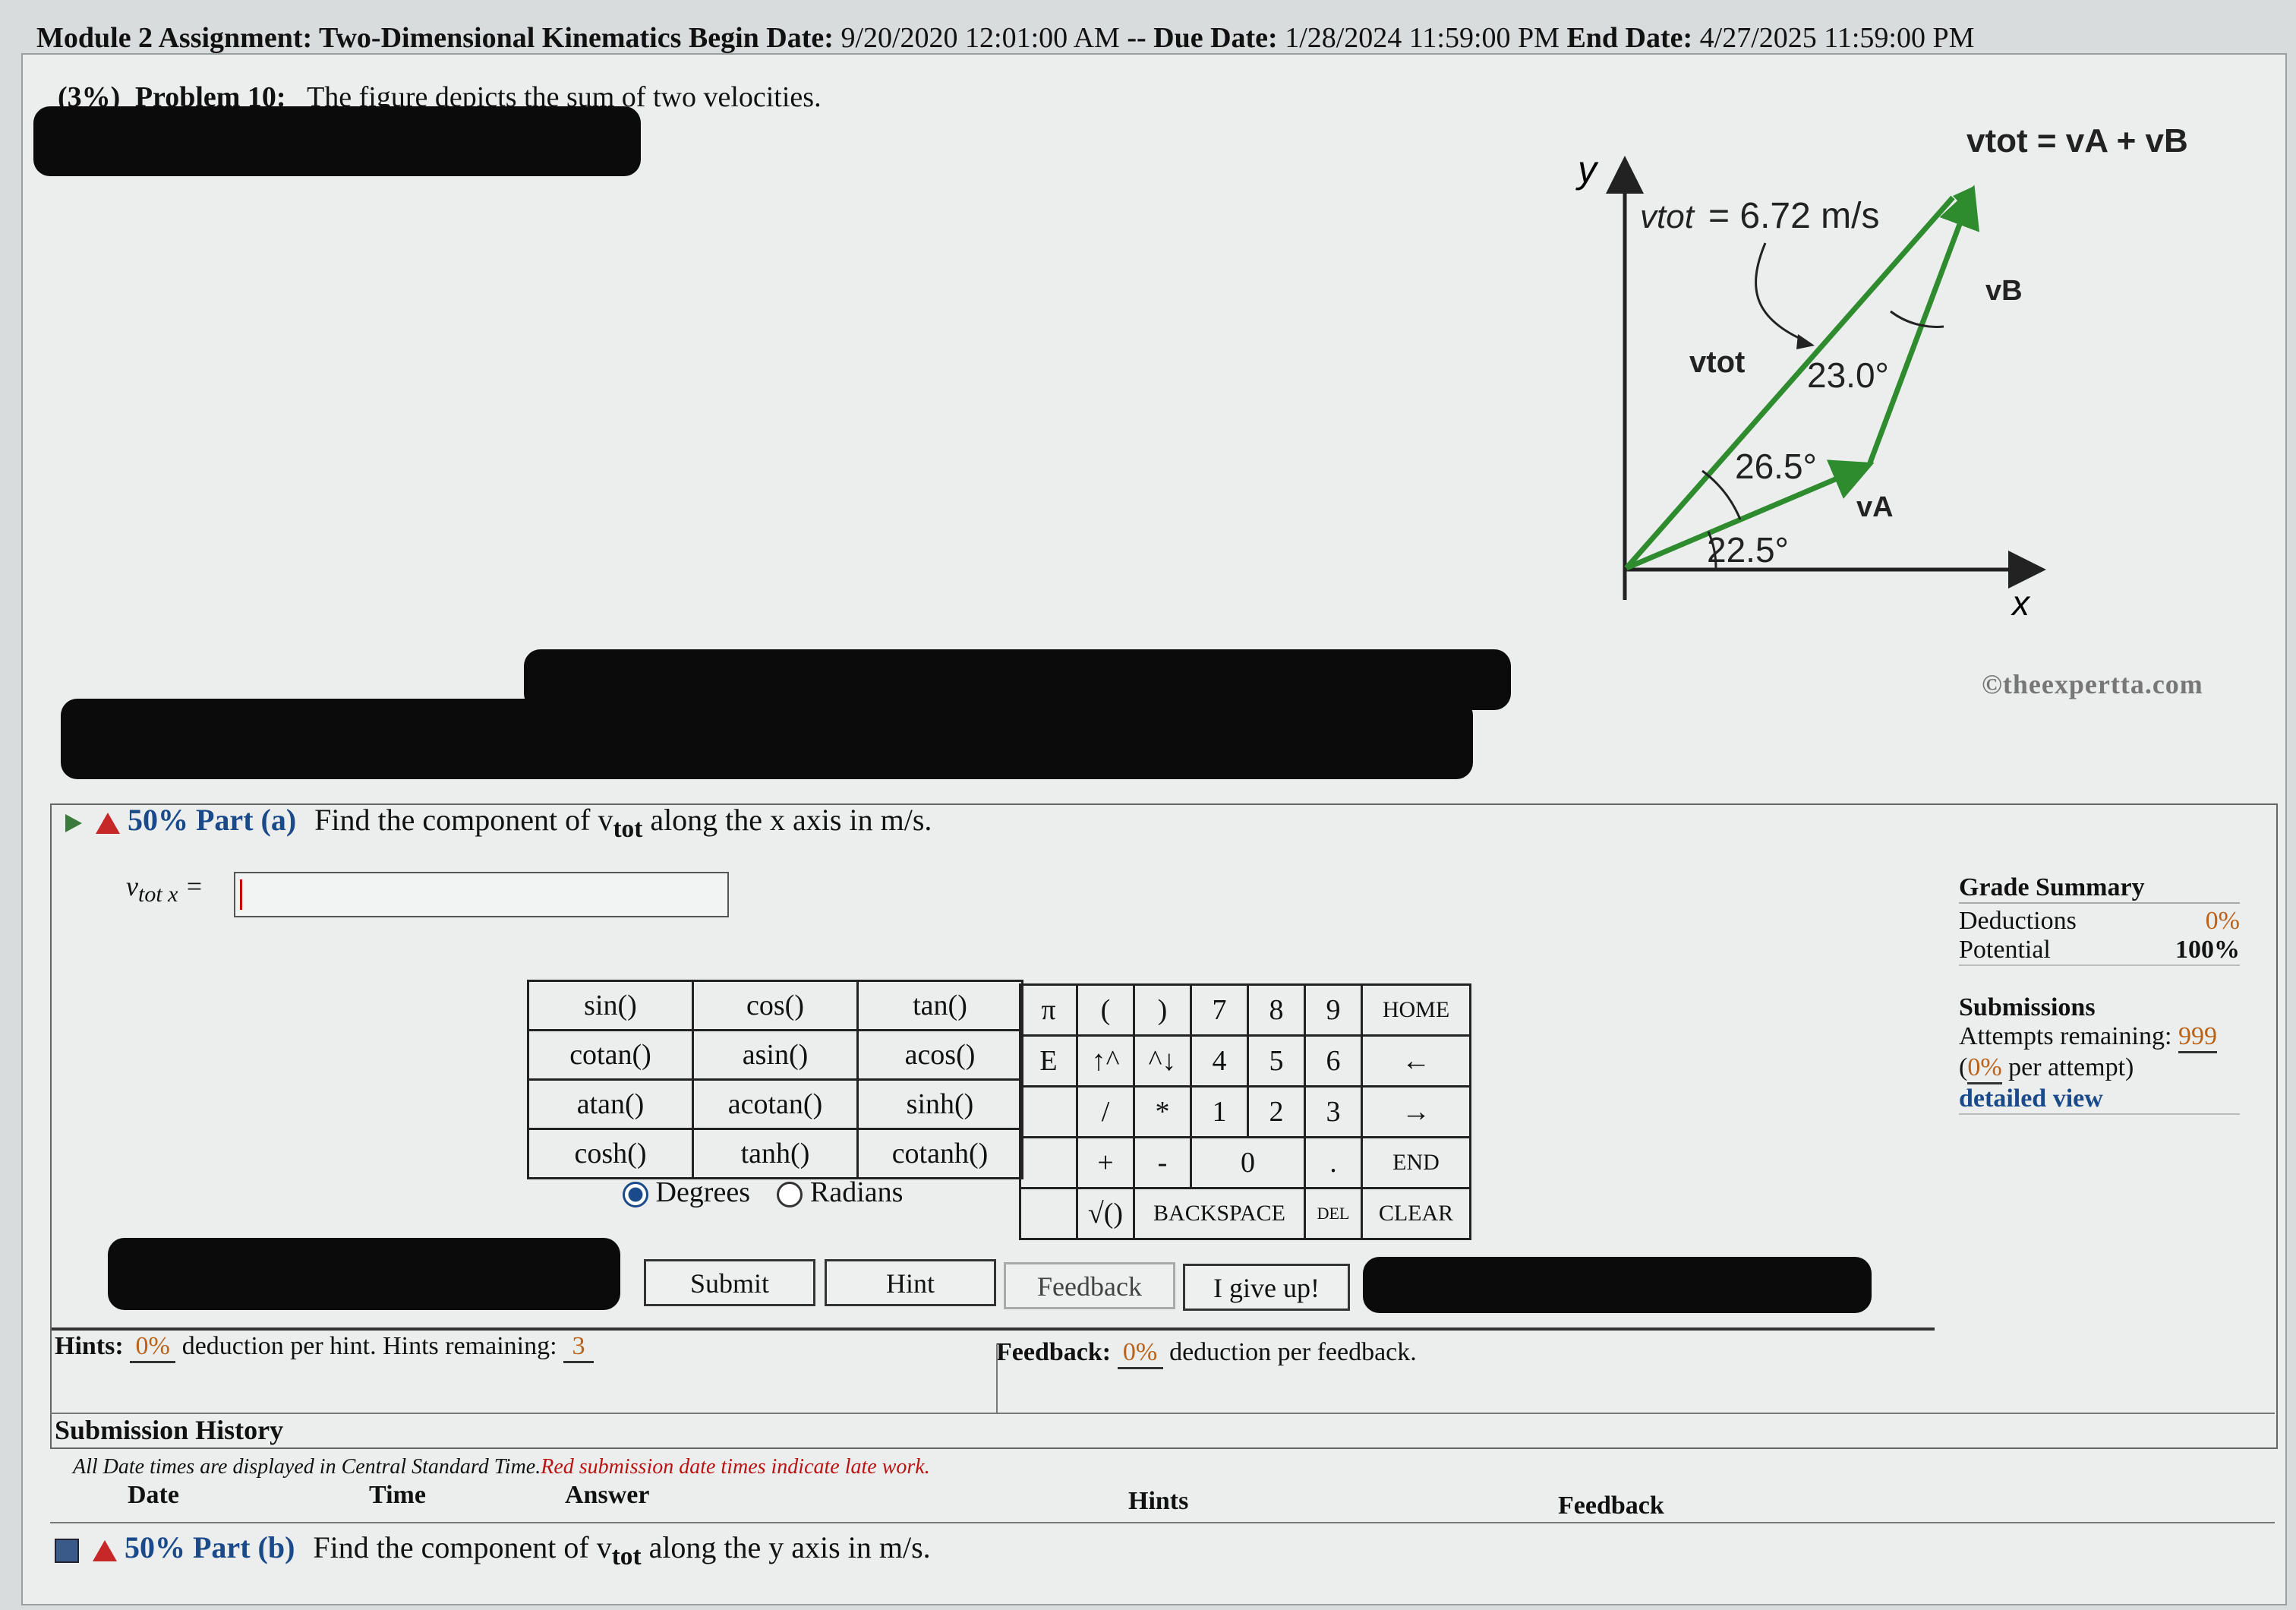 This screenshot has width=2296, height=1610. I want to click on expand-arrow-icon, so click(74, 822).